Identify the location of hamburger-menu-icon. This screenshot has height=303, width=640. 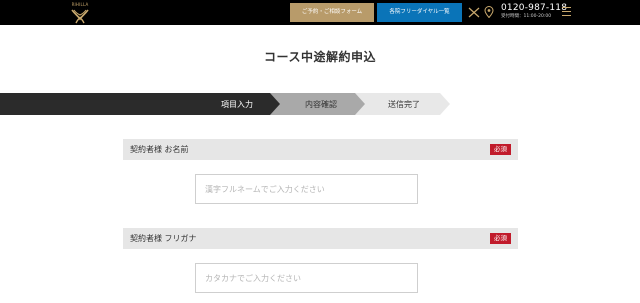
(566, 12).